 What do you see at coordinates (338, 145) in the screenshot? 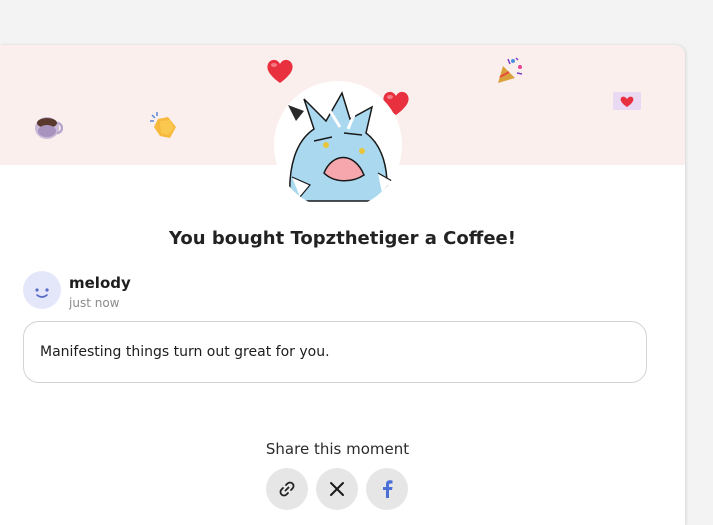
I see `creator-avatar` at bounding box center [338, 145].